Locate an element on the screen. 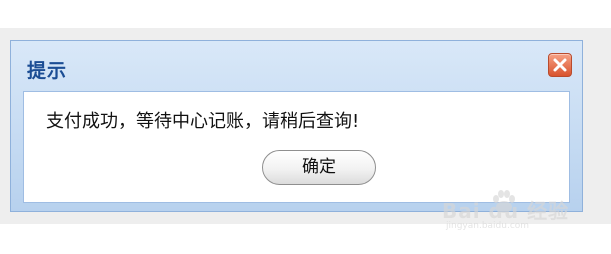  close-icon is located at coordinates (560, 65).